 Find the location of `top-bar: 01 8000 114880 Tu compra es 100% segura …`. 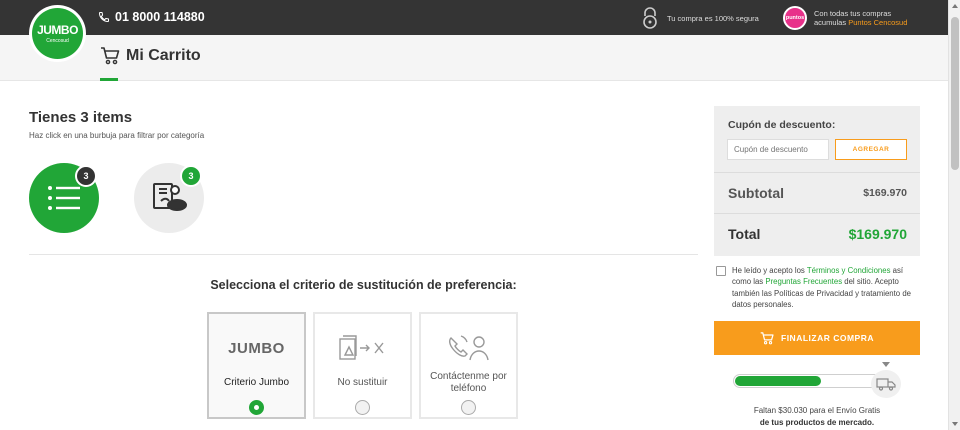

top-bar: 01 8000 114880 Tu compra es 100% segura … is located at coordinates (474, 17).